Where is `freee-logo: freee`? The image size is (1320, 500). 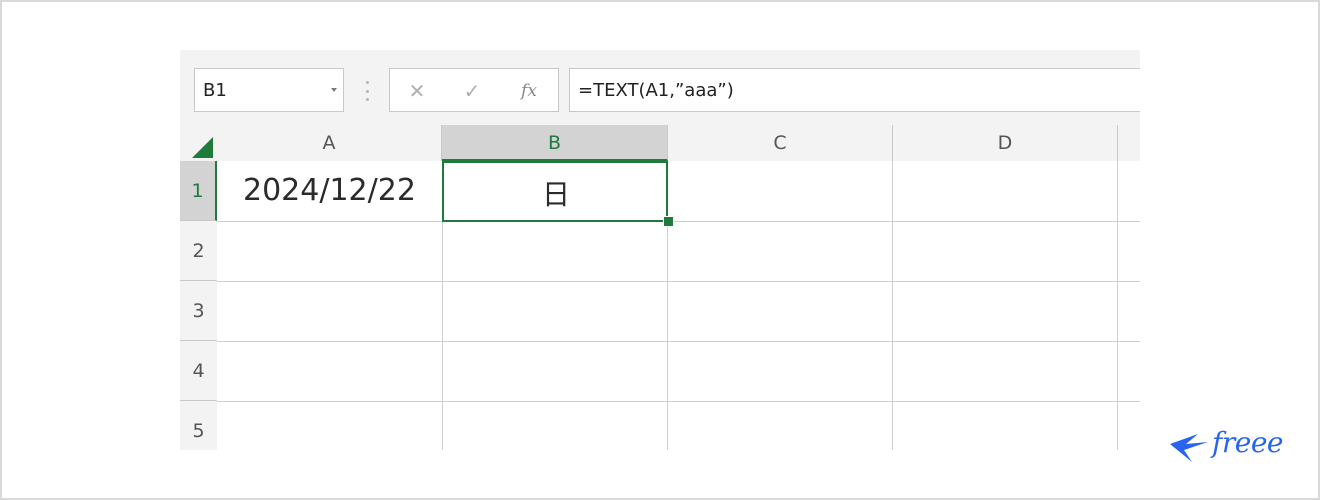 freee-logo: freee is located at coordinates (1228, 447).